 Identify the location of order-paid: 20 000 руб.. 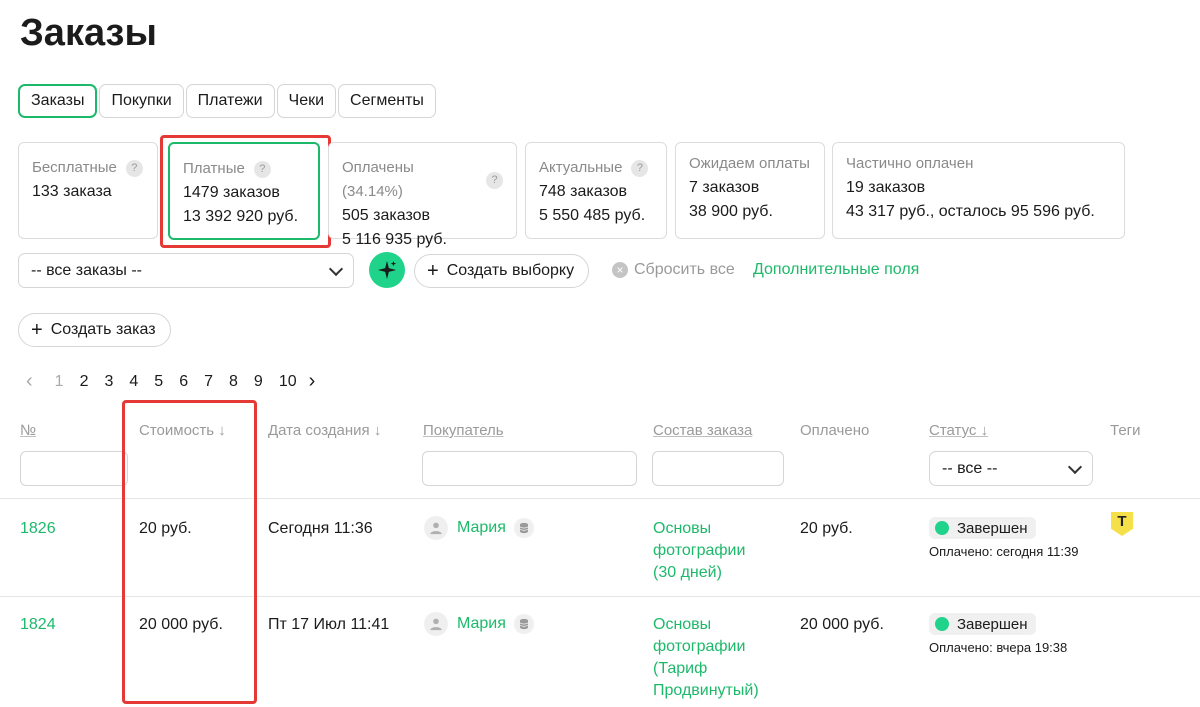
(842, 624).